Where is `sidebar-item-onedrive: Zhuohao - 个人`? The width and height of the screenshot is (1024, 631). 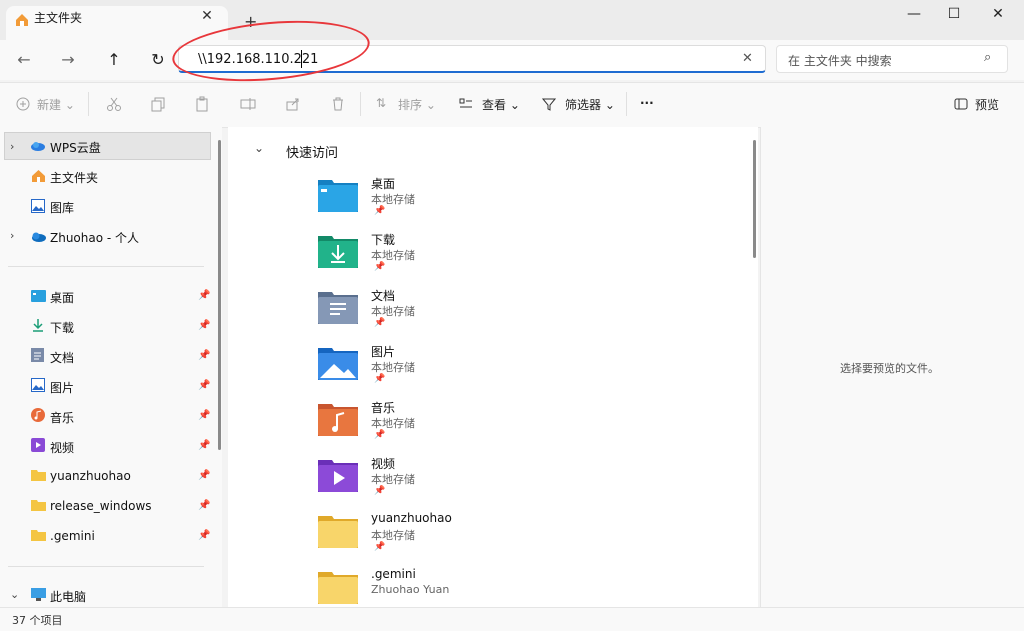
sidebar-item-onedrive: Zhuohao - 个人 is located at coordinates (94, 237).